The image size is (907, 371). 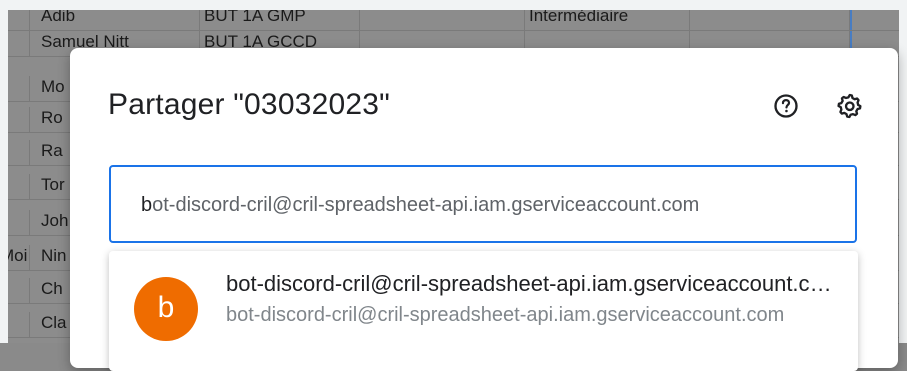 What do you see at coordinates (249, 104) in the screenshot?
I see `dialog-title: Partager "03032023"` at bounding box center [249, 104].